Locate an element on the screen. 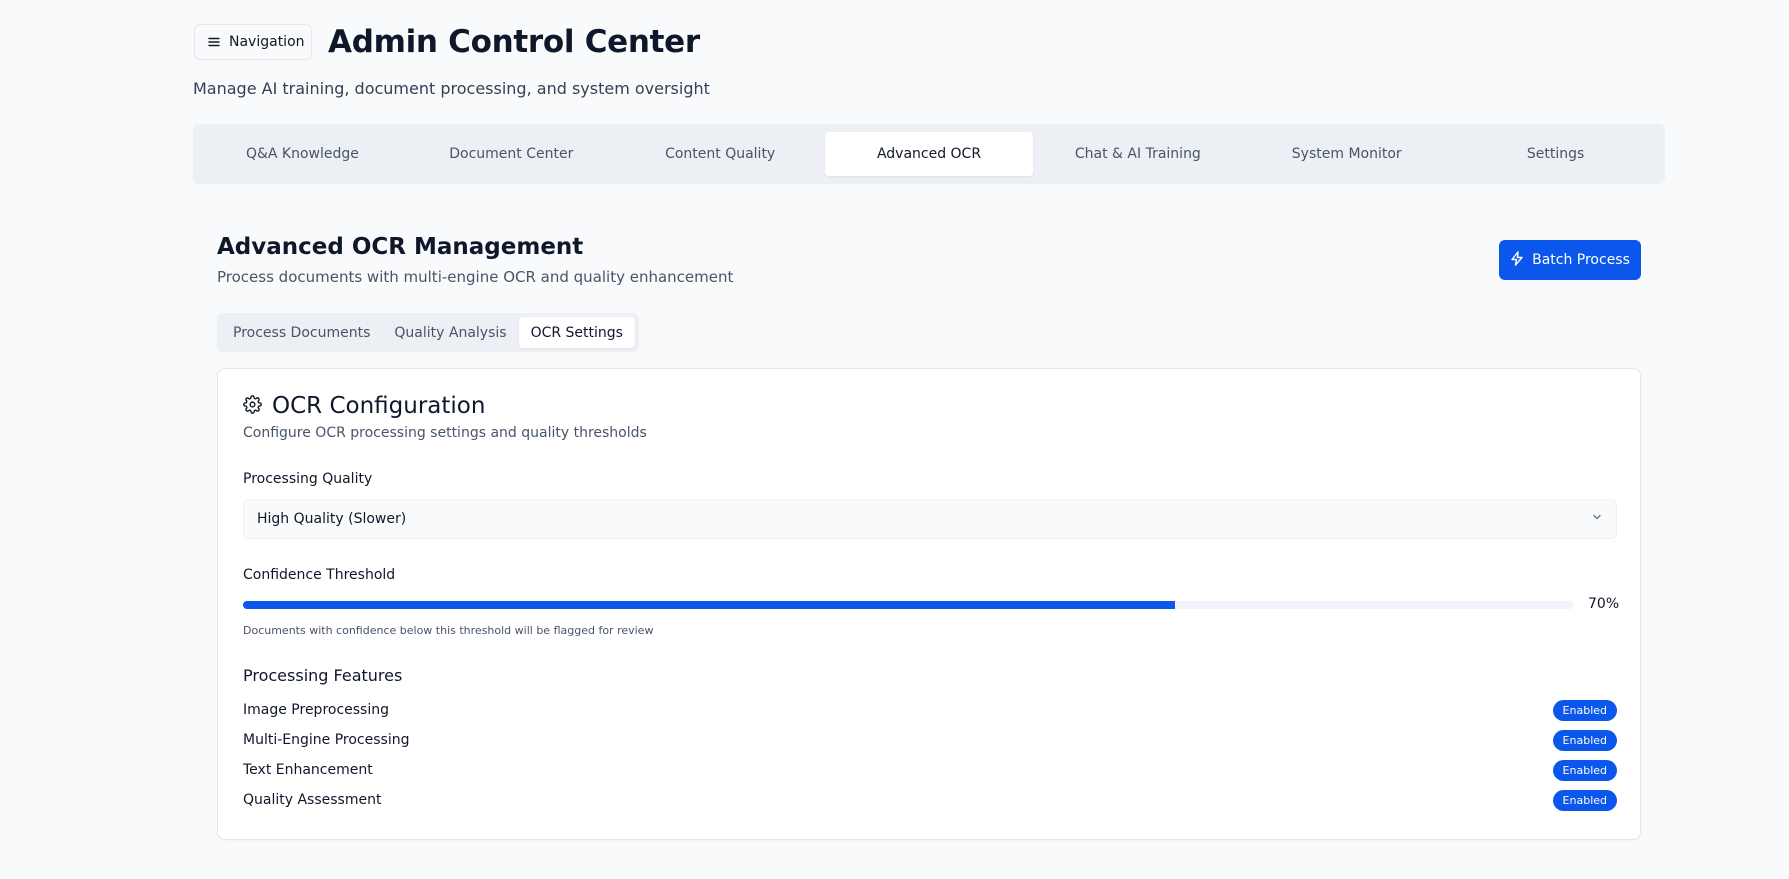  menu-icon is located at coordinates (214, 42).